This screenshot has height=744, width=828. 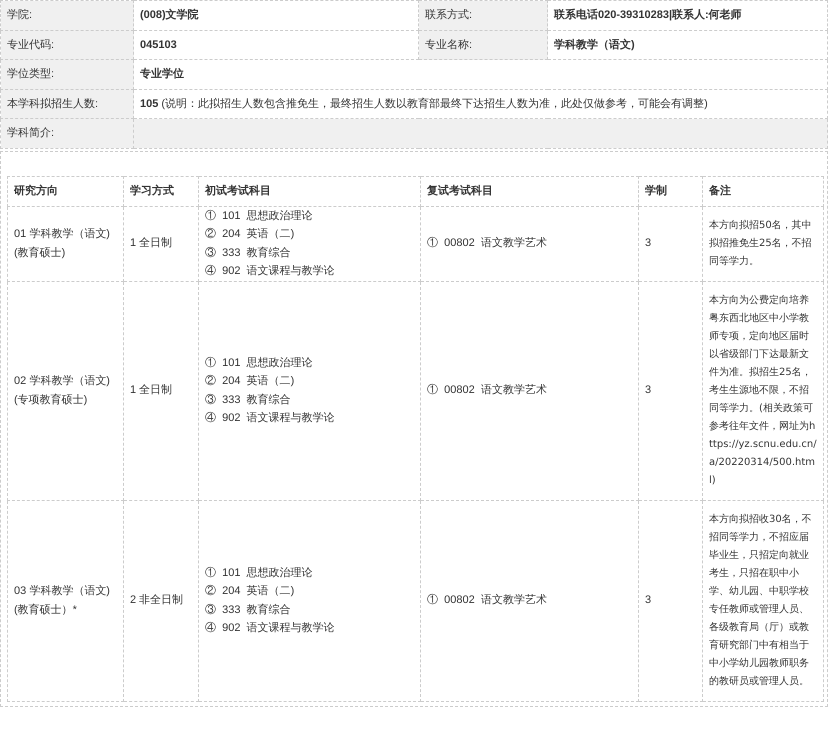 What do you see at coordinates (66, 191) in the screenshot?
I see `column-header: 研究方向` at bounding box center [66, 191].